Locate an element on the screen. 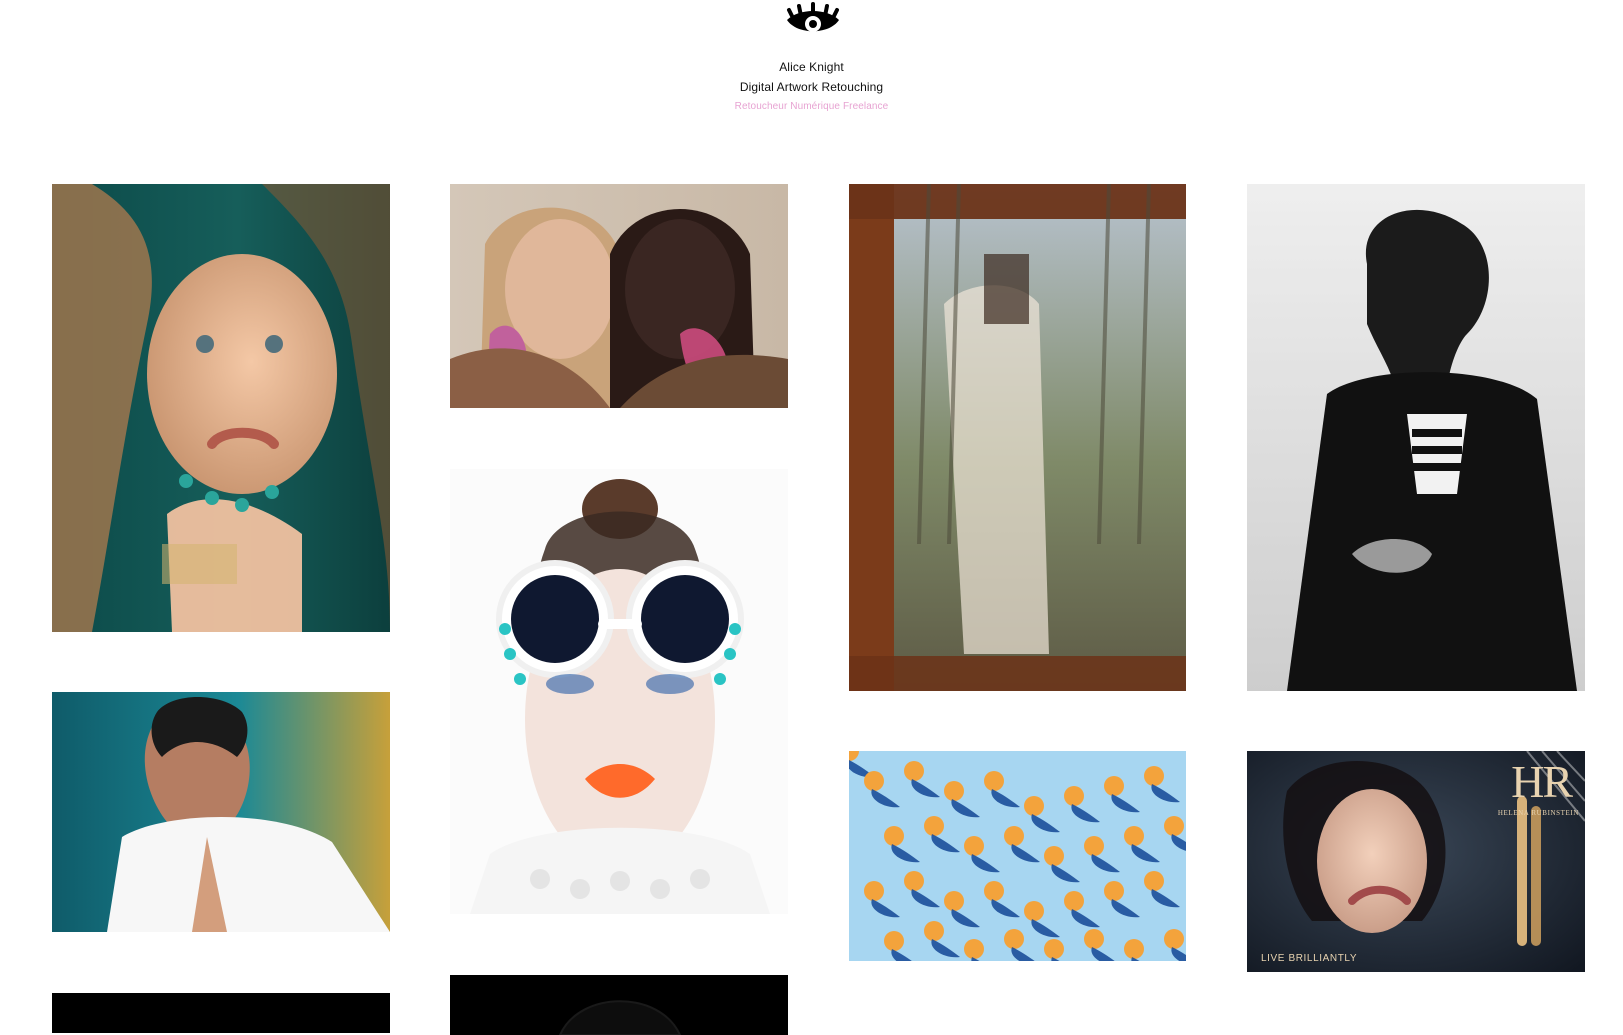 The width and height of the screenshot is (1623, 1035). site-tagline: Retoucheur Numérique Freelance is located at coordinates (811, 106).